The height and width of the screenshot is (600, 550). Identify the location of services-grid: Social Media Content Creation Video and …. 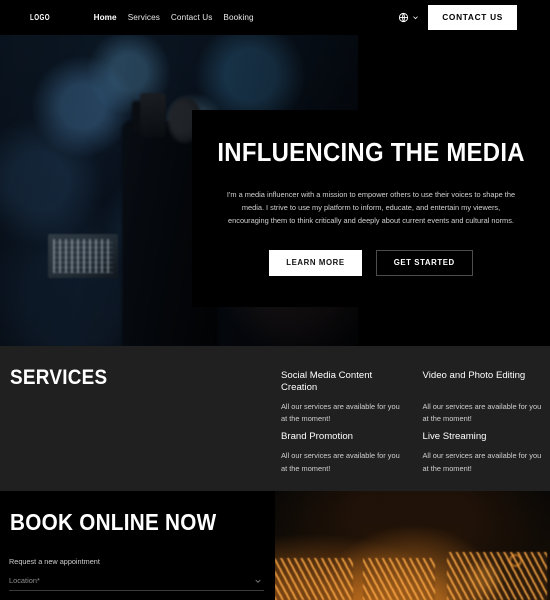
(412, 425).